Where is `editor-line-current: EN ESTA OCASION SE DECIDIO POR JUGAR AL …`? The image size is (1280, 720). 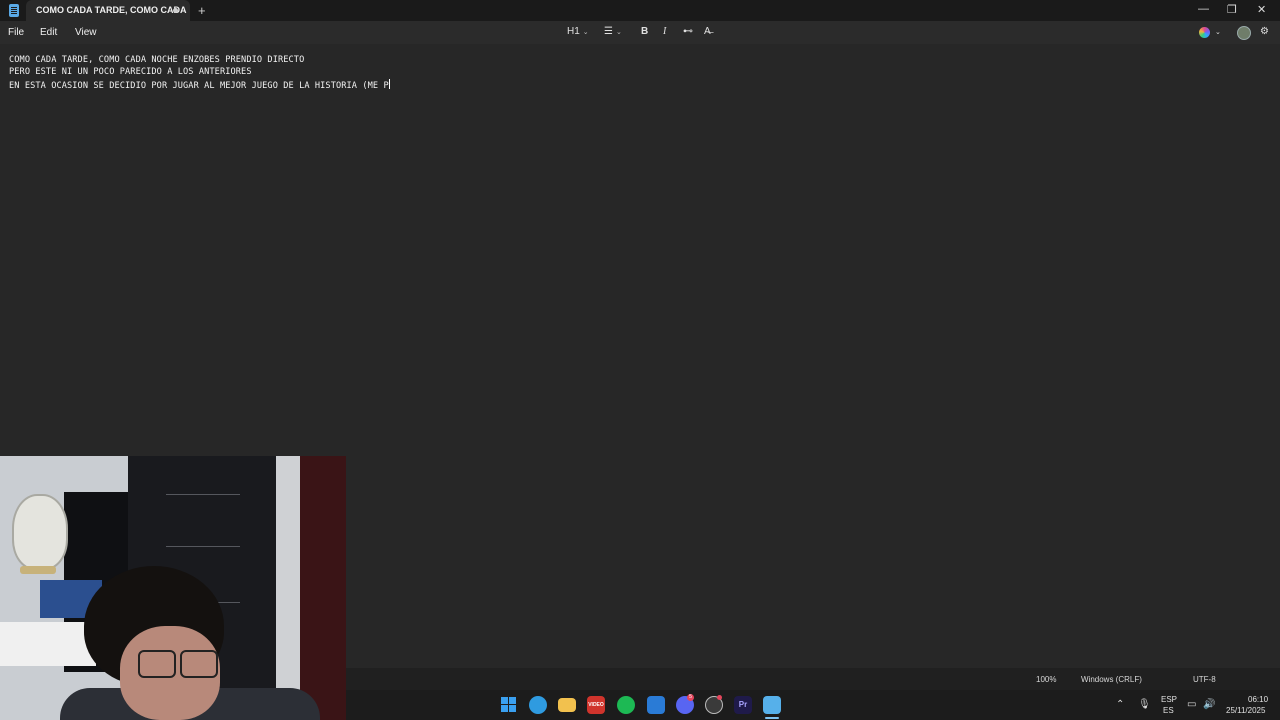
editor-line-current: EN ESTA OCASION SE DECIDIO POR JUGAR AL … is located at coordinates (199, 85).